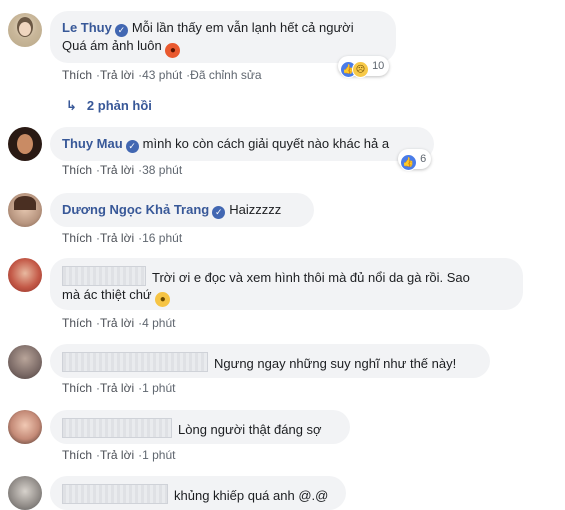  Describe the element at coordinates (87, 27) in the screenshot. I see `comment-author: Le Thuy` at that location.